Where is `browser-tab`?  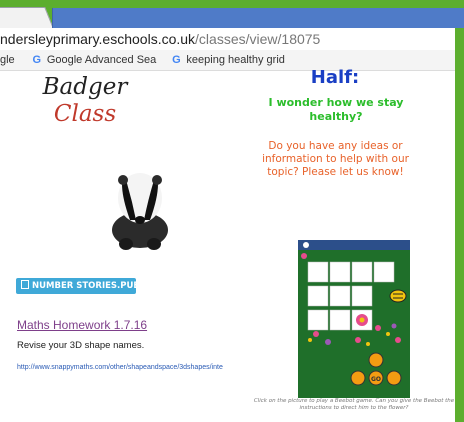
browser-tab is located at coordinates (27, 18).